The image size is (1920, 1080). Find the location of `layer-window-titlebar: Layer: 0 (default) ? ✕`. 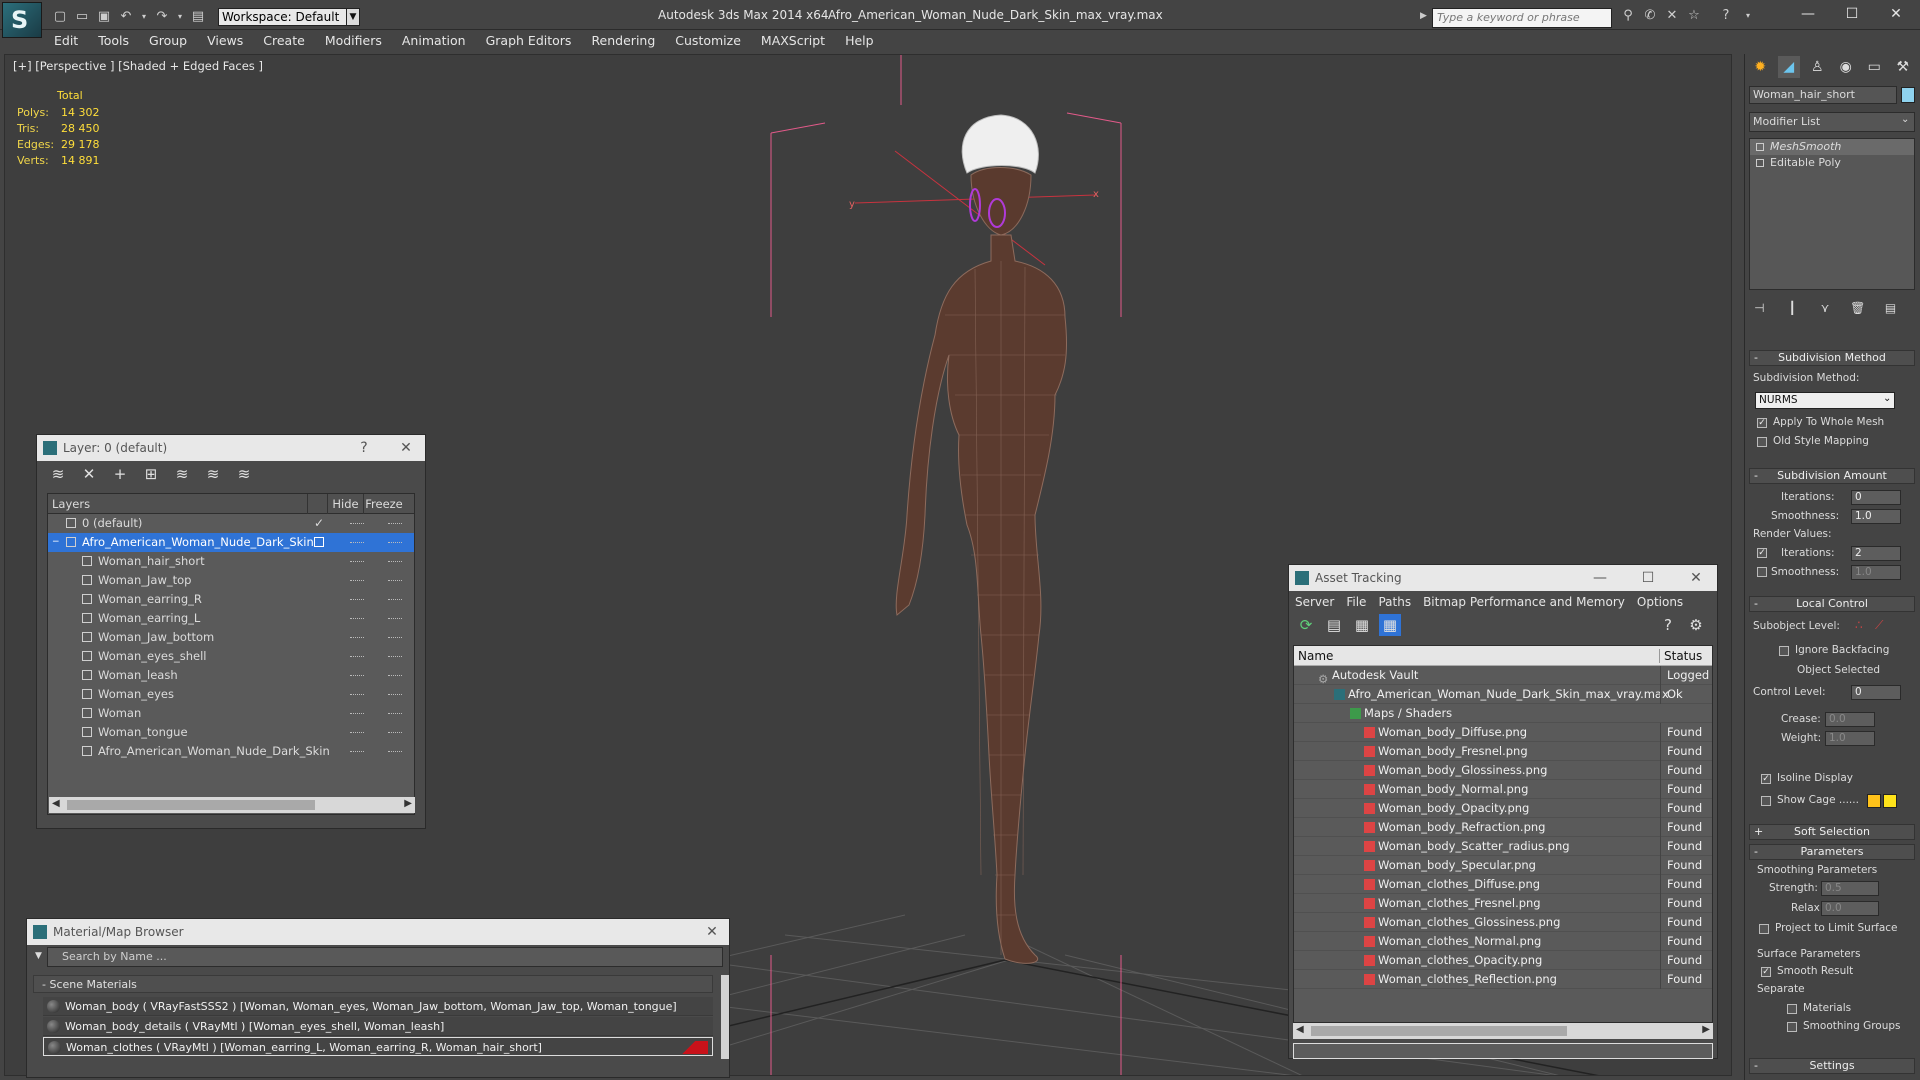

layer-window-titlebar: Layer: 0 (default) ? ✕ is located at coordinates (231, 448).